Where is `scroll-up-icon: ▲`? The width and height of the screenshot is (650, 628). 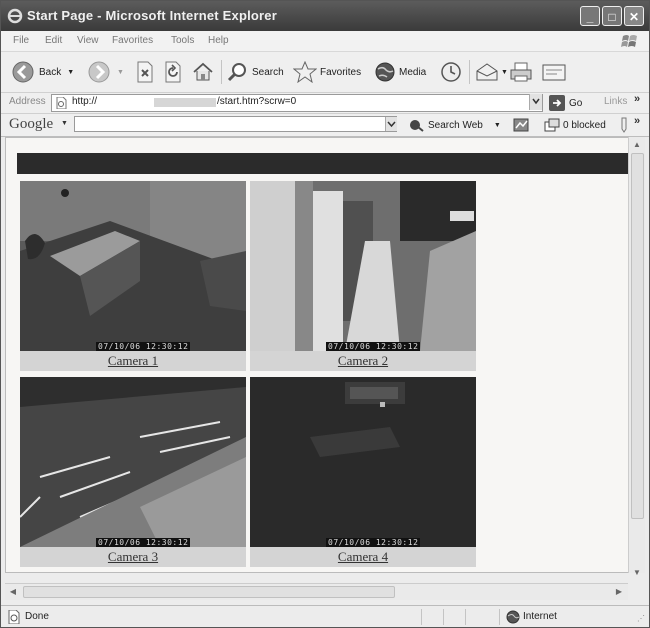
scroll-up-icon: ▲ is located at coordinates (637, 145).